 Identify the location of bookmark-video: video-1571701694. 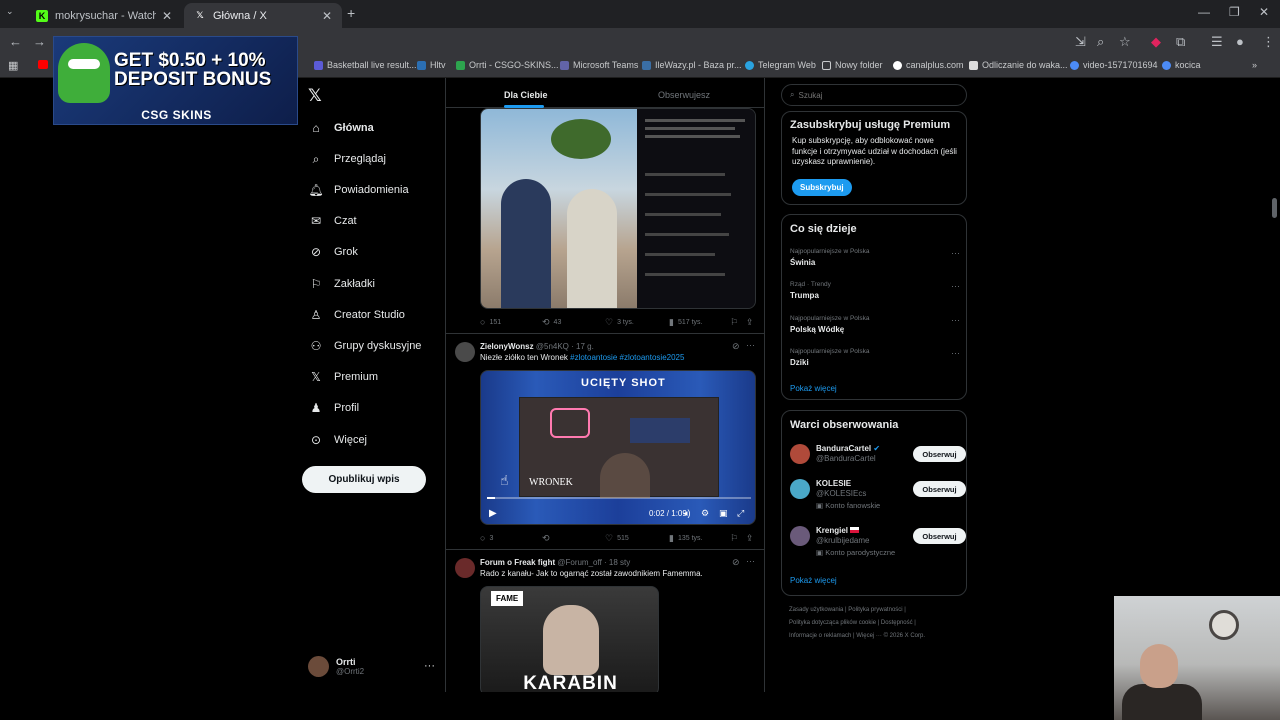
(1114, 65).